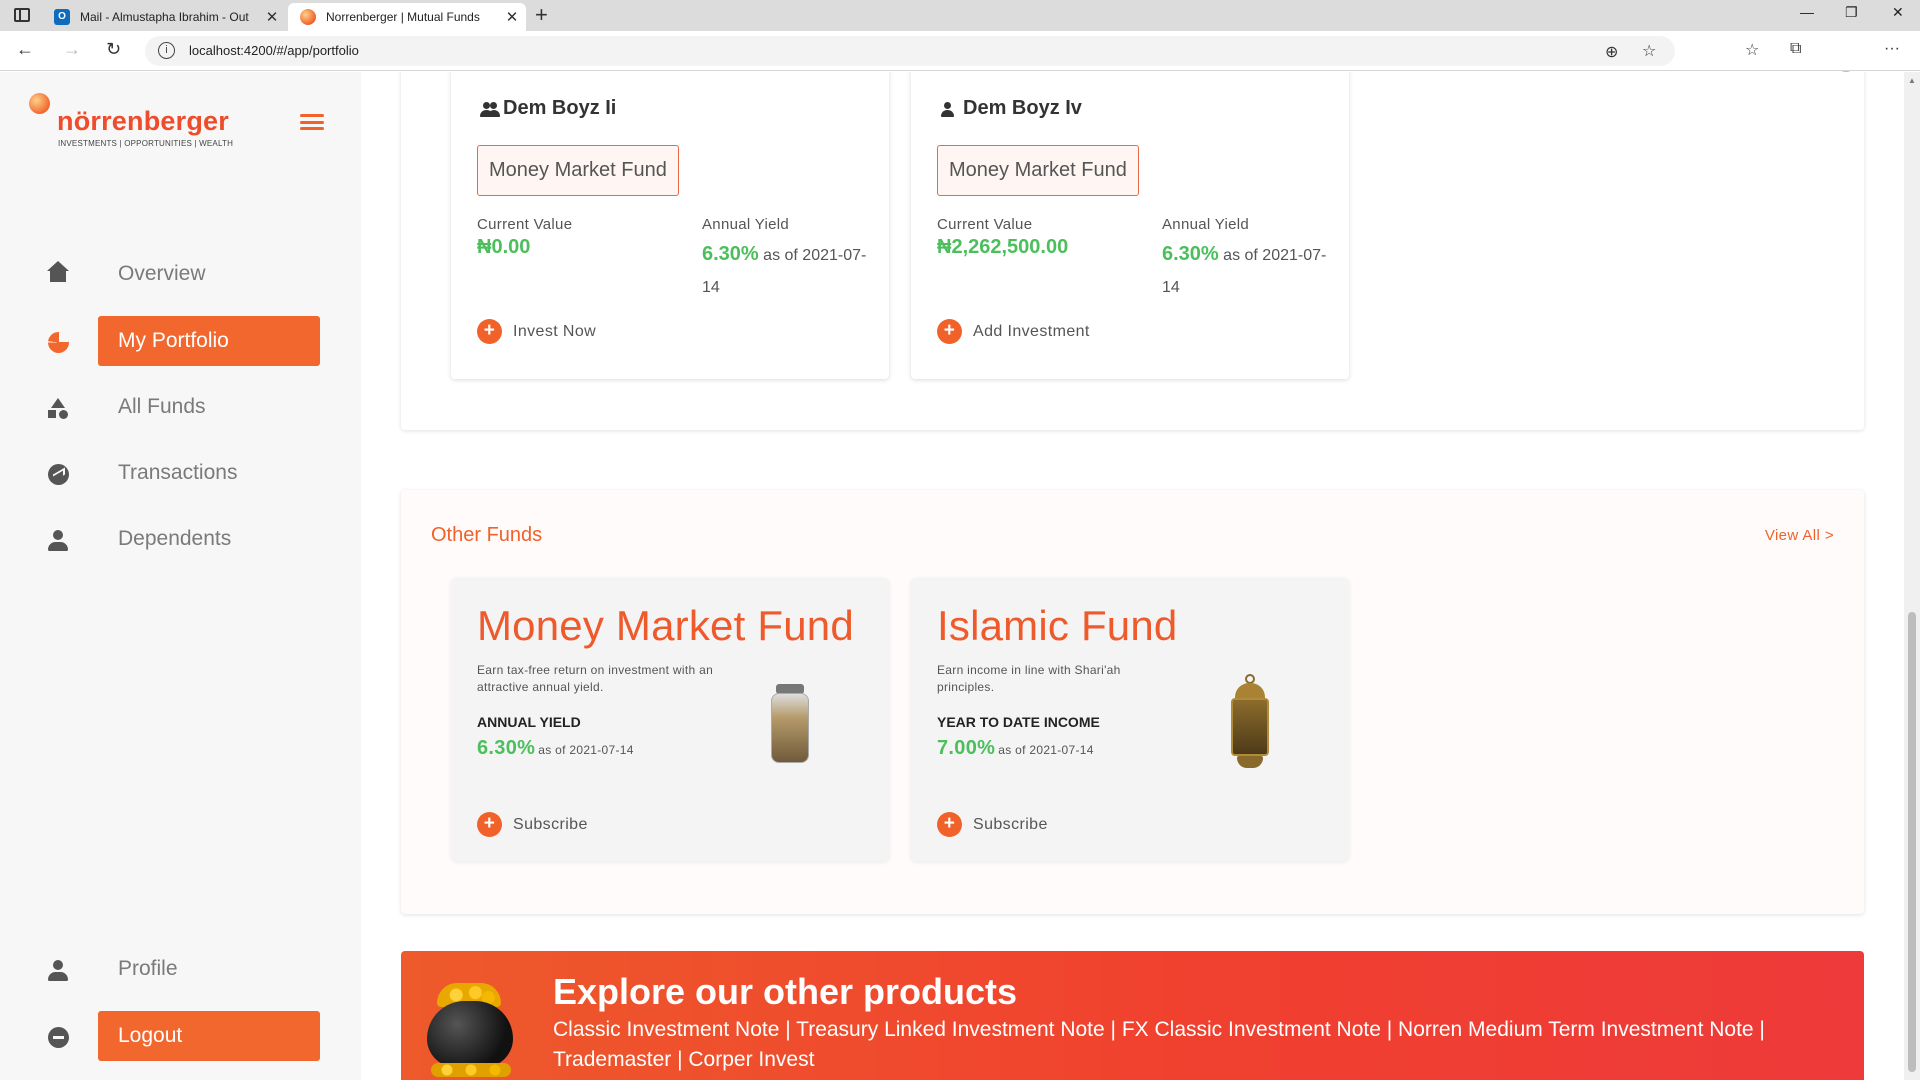 This screenshot has width=1920, height=1080. I want to click on lantern-icon, so click(1250, 722).